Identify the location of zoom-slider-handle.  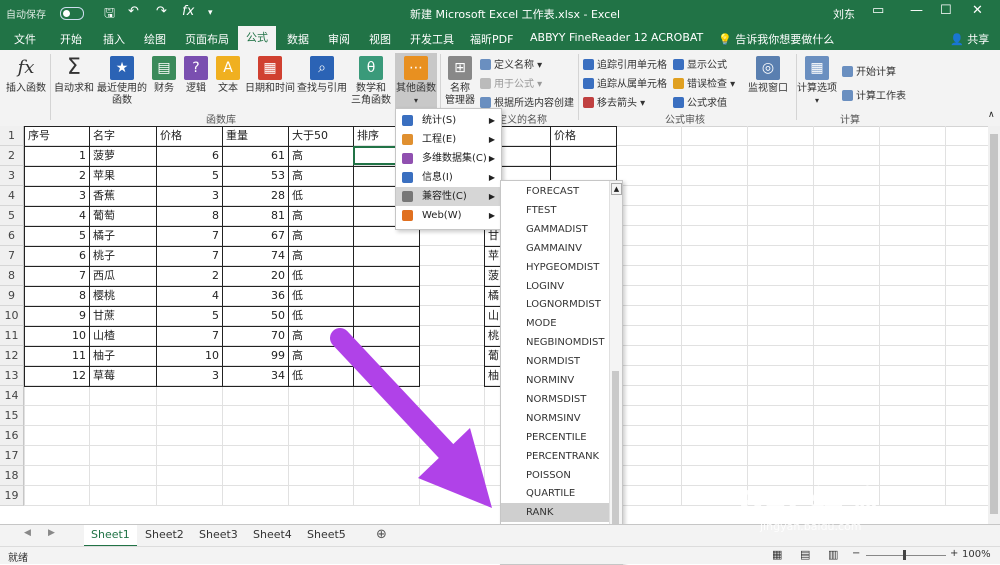
(904, 555).